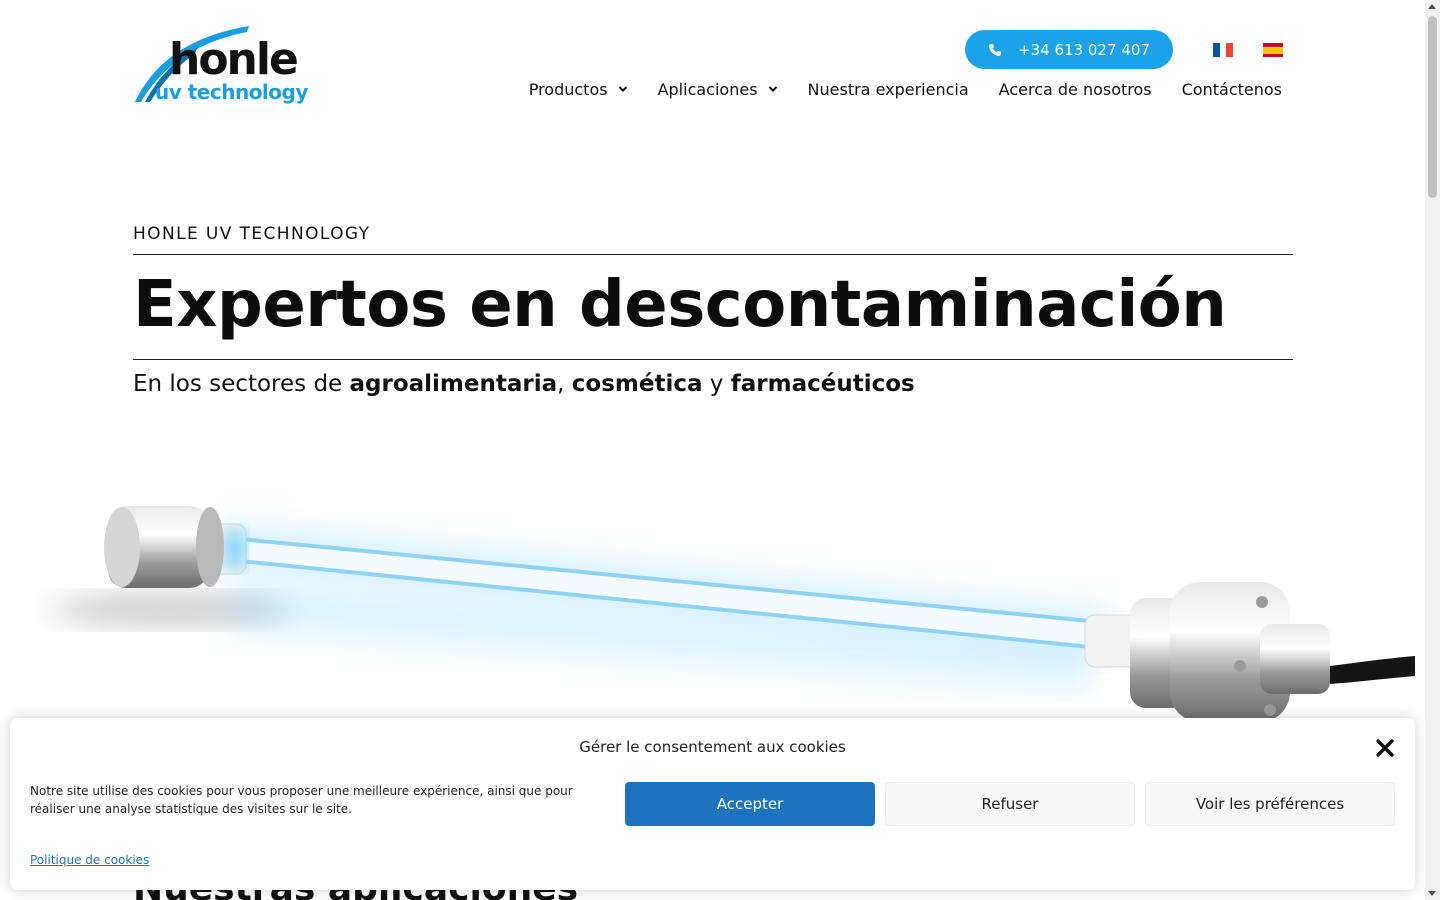  I want to click on refuse-cookies-button: Refuser, so click(1010, 804).